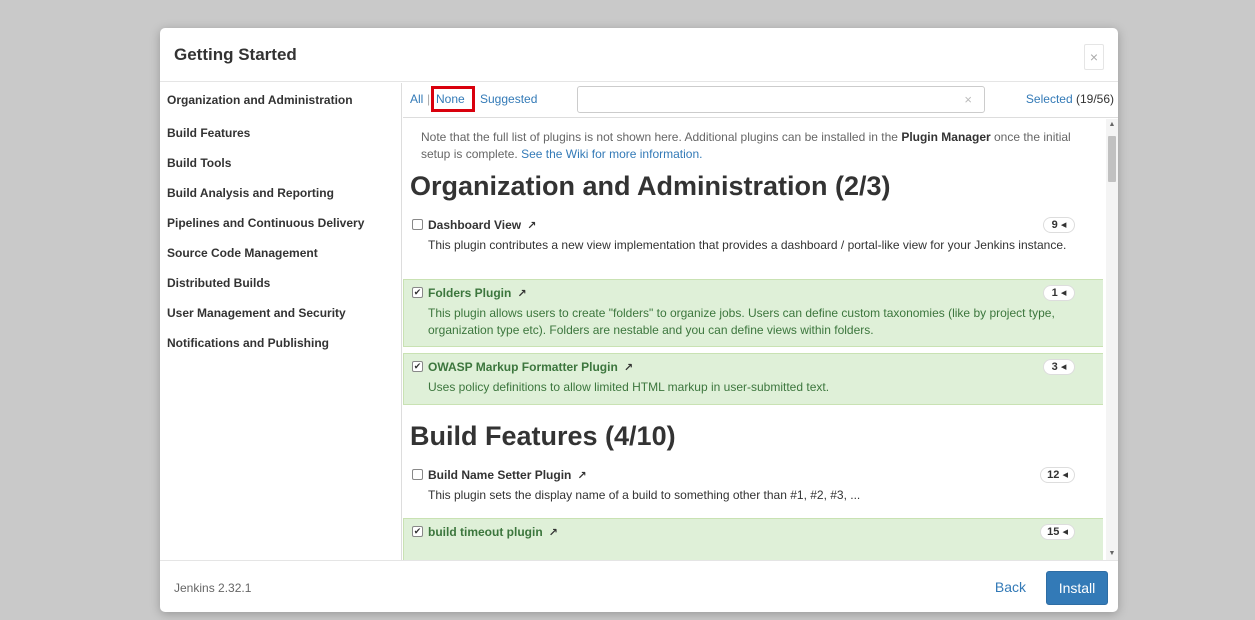 The width and height of the screenshot is (1255, 620). Describe the element at coordinates (946, 137) in the screenshot. I see `note-plugin-manager: Plugin Manager` at that location.